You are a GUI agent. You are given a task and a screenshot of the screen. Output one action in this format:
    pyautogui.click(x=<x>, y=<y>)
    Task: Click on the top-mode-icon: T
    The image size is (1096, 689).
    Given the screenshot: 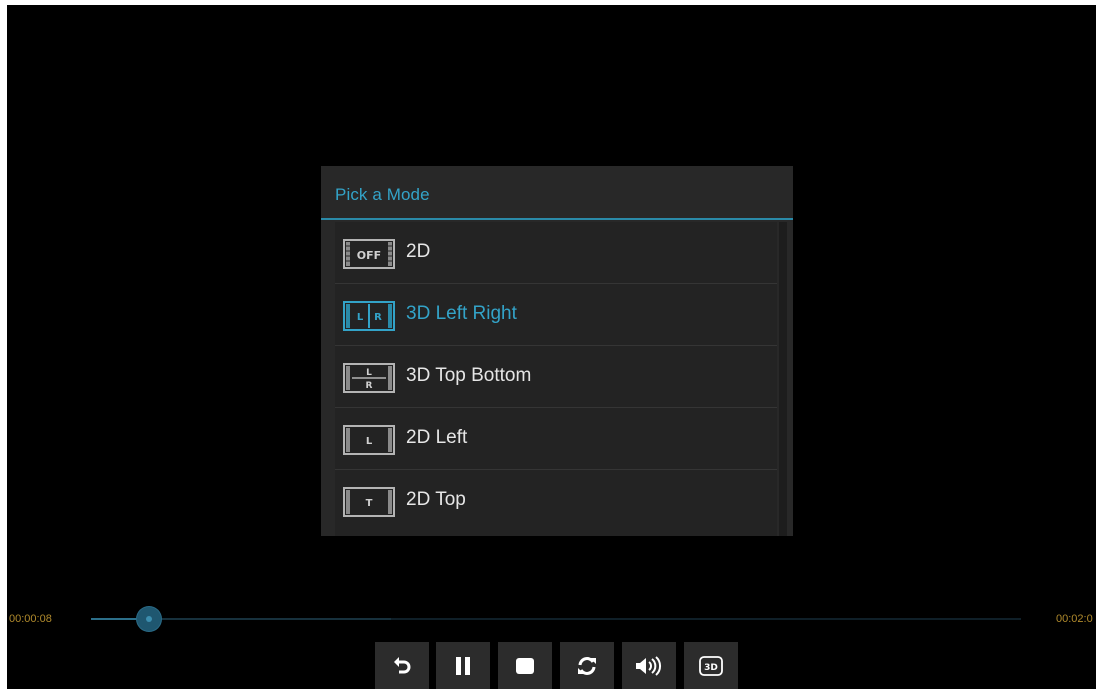 What is the action you would take?
    pyautogui.click(x=369, y=502)
    